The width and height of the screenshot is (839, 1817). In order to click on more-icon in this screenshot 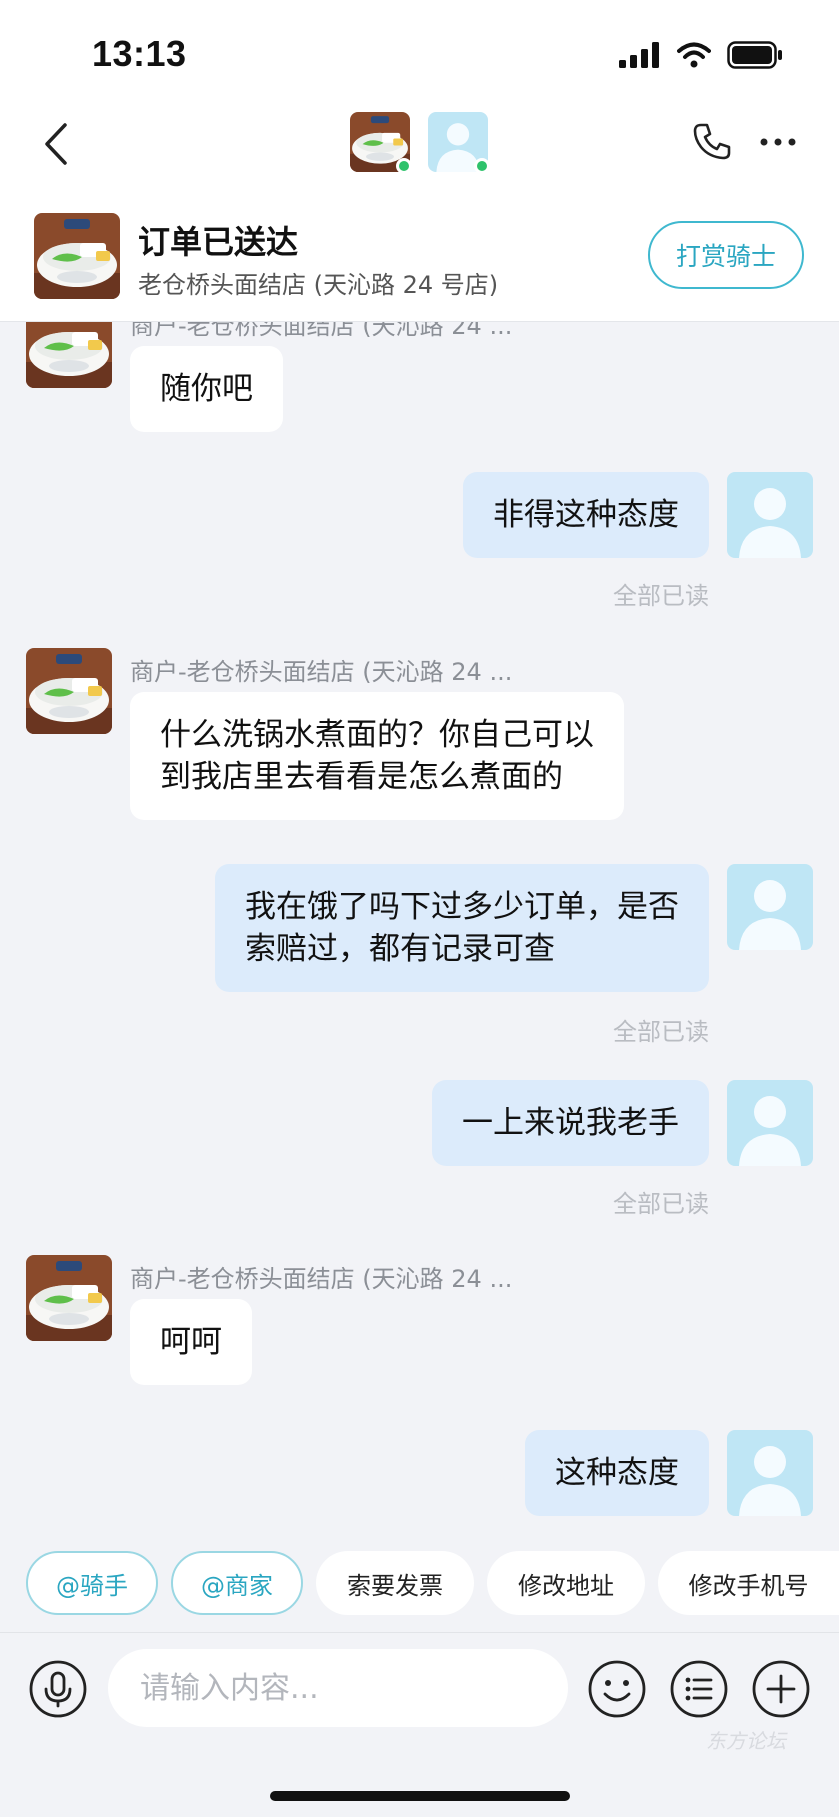, I will do `click(778, 142)`.